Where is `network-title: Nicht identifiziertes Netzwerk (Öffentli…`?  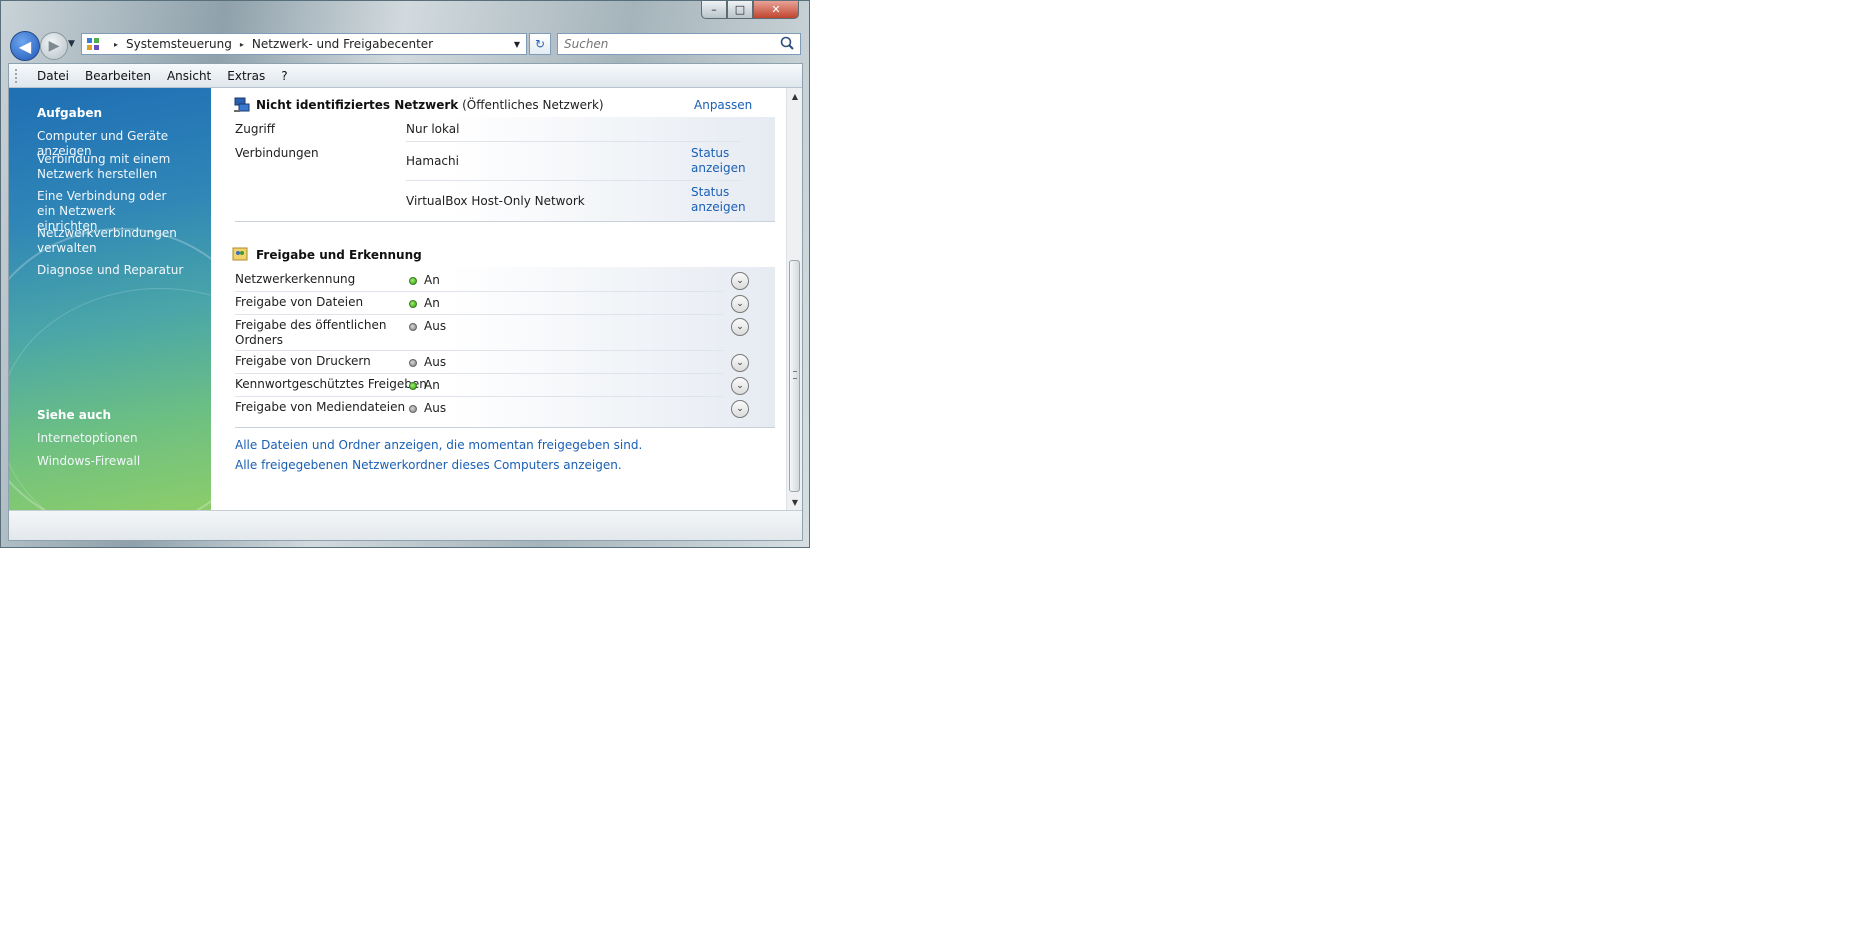
network-title: Nicht identifiziertes Netzwerk (Öffentli… is located at coordinates (430, 105).